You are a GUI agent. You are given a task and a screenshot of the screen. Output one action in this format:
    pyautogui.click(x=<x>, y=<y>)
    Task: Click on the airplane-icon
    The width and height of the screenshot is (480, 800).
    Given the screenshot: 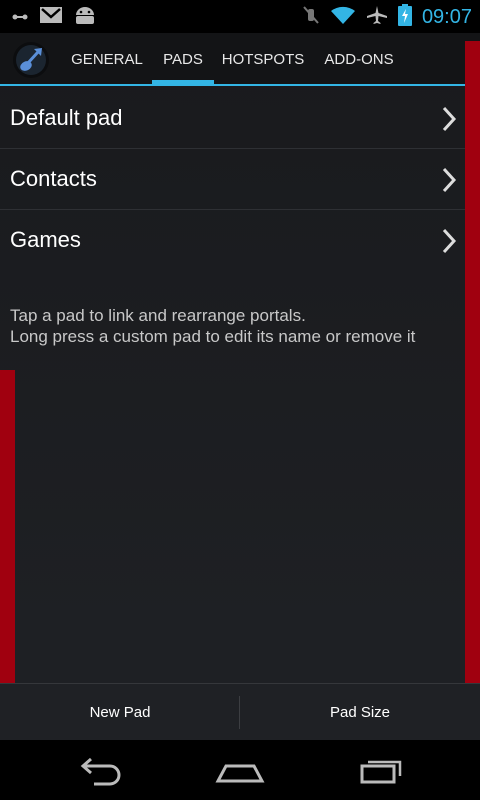 What is the action you would take?
    pyautogui.click(x=377, y=17)
    